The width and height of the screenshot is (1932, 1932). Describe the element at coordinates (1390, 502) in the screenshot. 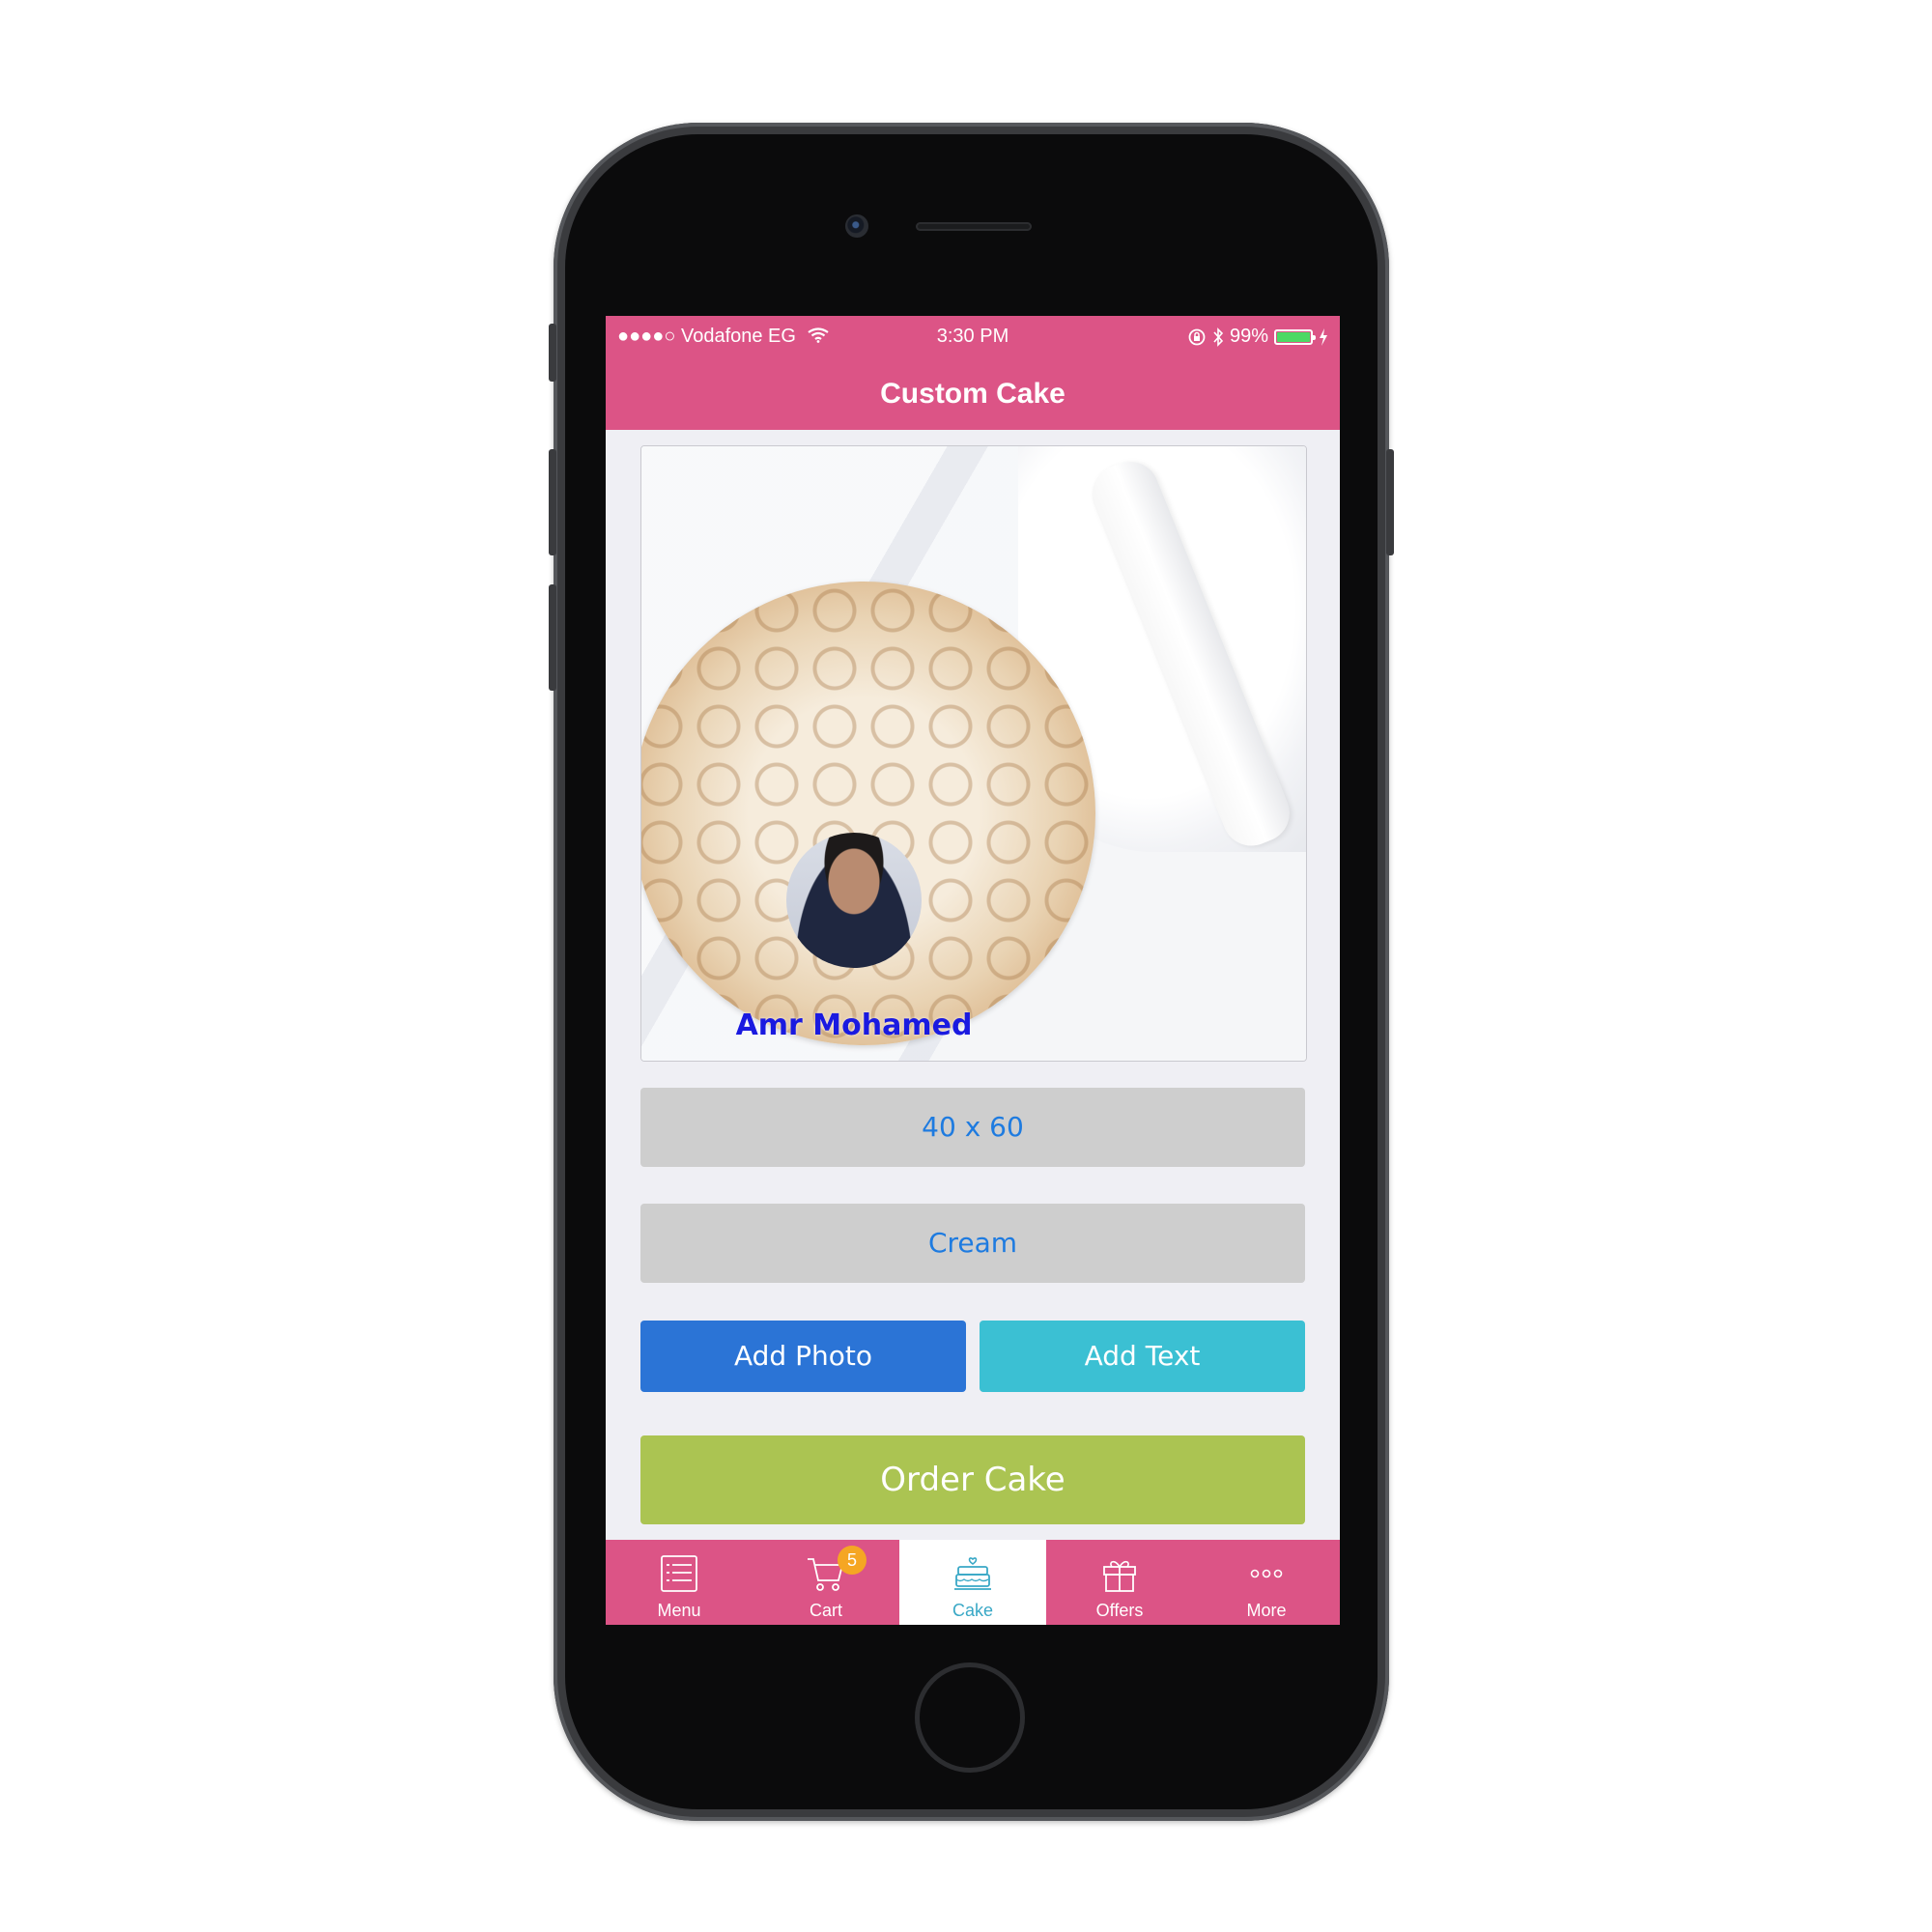

I see `power-button` at that location.